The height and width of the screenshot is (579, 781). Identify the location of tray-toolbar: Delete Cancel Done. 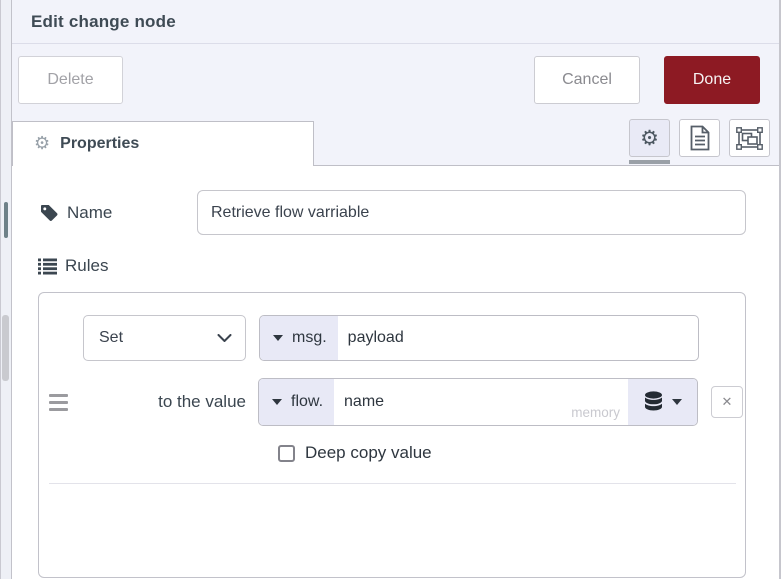
(395, 79).